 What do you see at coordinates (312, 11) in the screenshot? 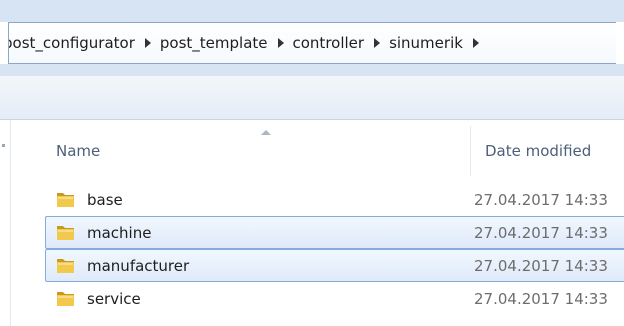
I see `window-chrome` at bounding box center [312, 11].